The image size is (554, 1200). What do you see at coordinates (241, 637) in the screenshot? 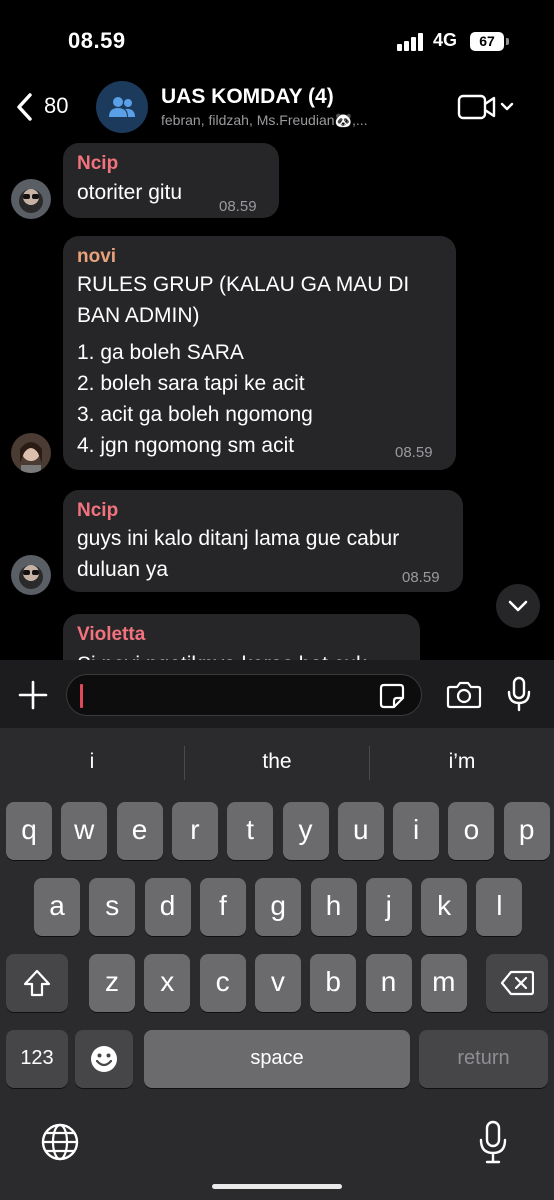
I see `message-bubble: Violetta Si novi ngetiknya keras bat cuk` at bounding box center [241, 637].